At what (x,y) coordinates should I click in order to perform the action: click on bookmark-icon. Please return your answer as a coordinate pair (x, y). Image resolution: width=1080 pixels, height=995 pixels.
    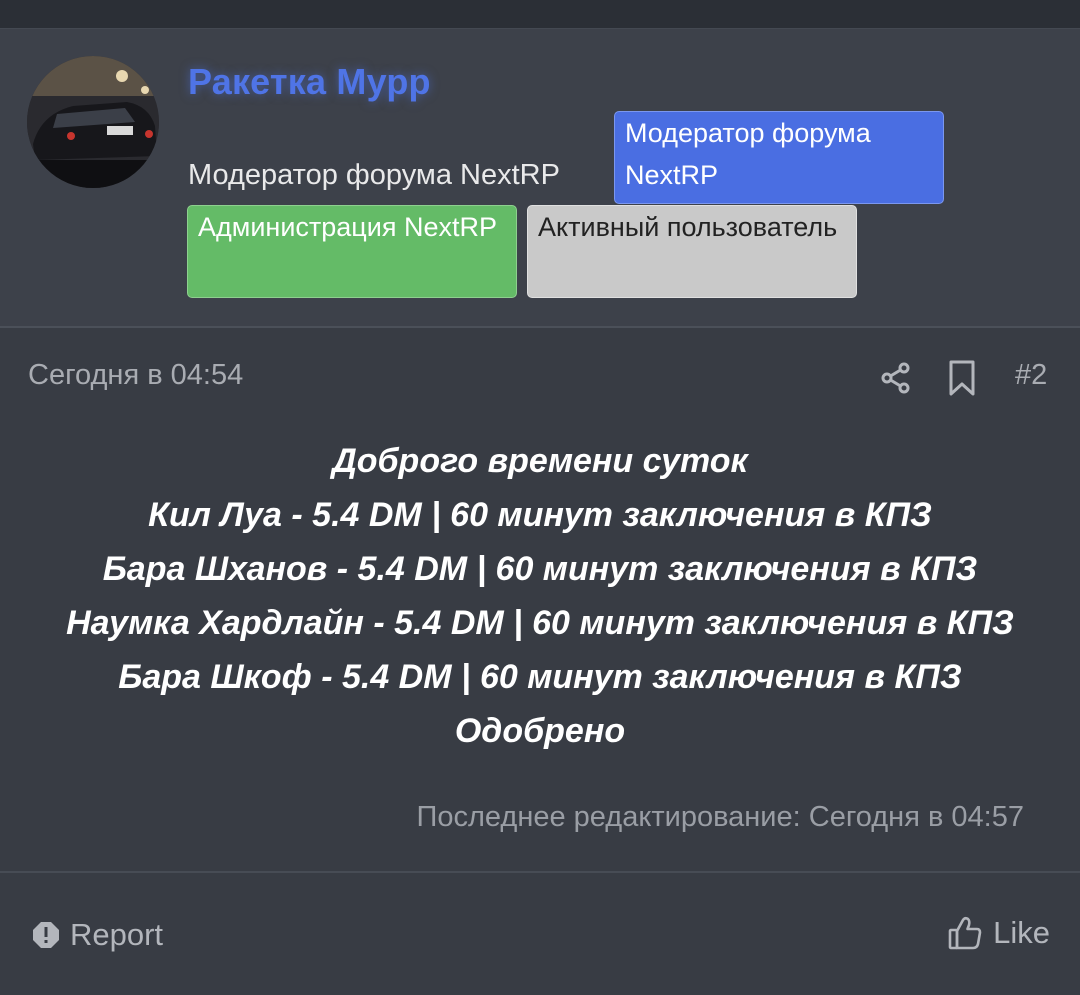
    Looking at the image, I should click on (962, 378).